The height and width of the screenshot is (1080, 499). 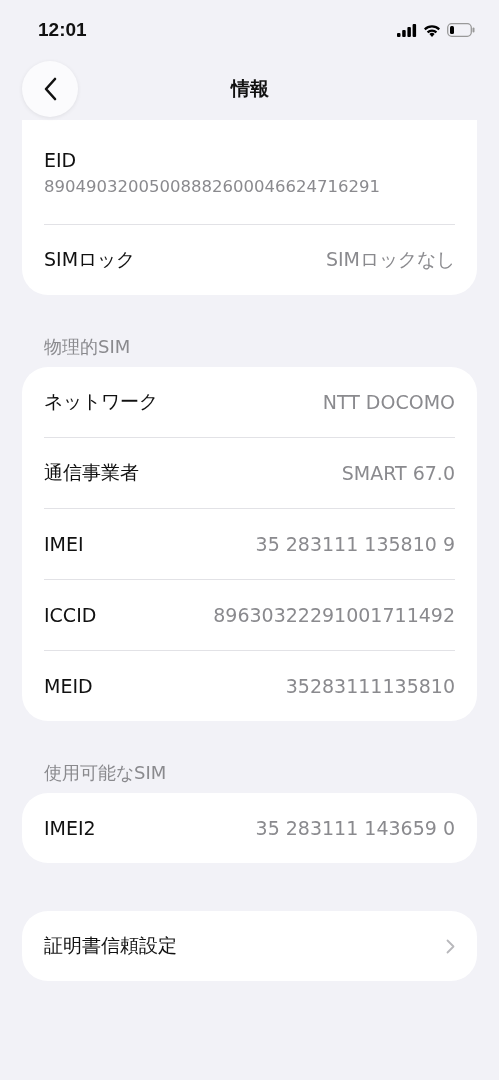 What do you see at coordinates (62, 30) in the screenshot?
I see `status-time: 12:01` at bounding box center [62, 30].